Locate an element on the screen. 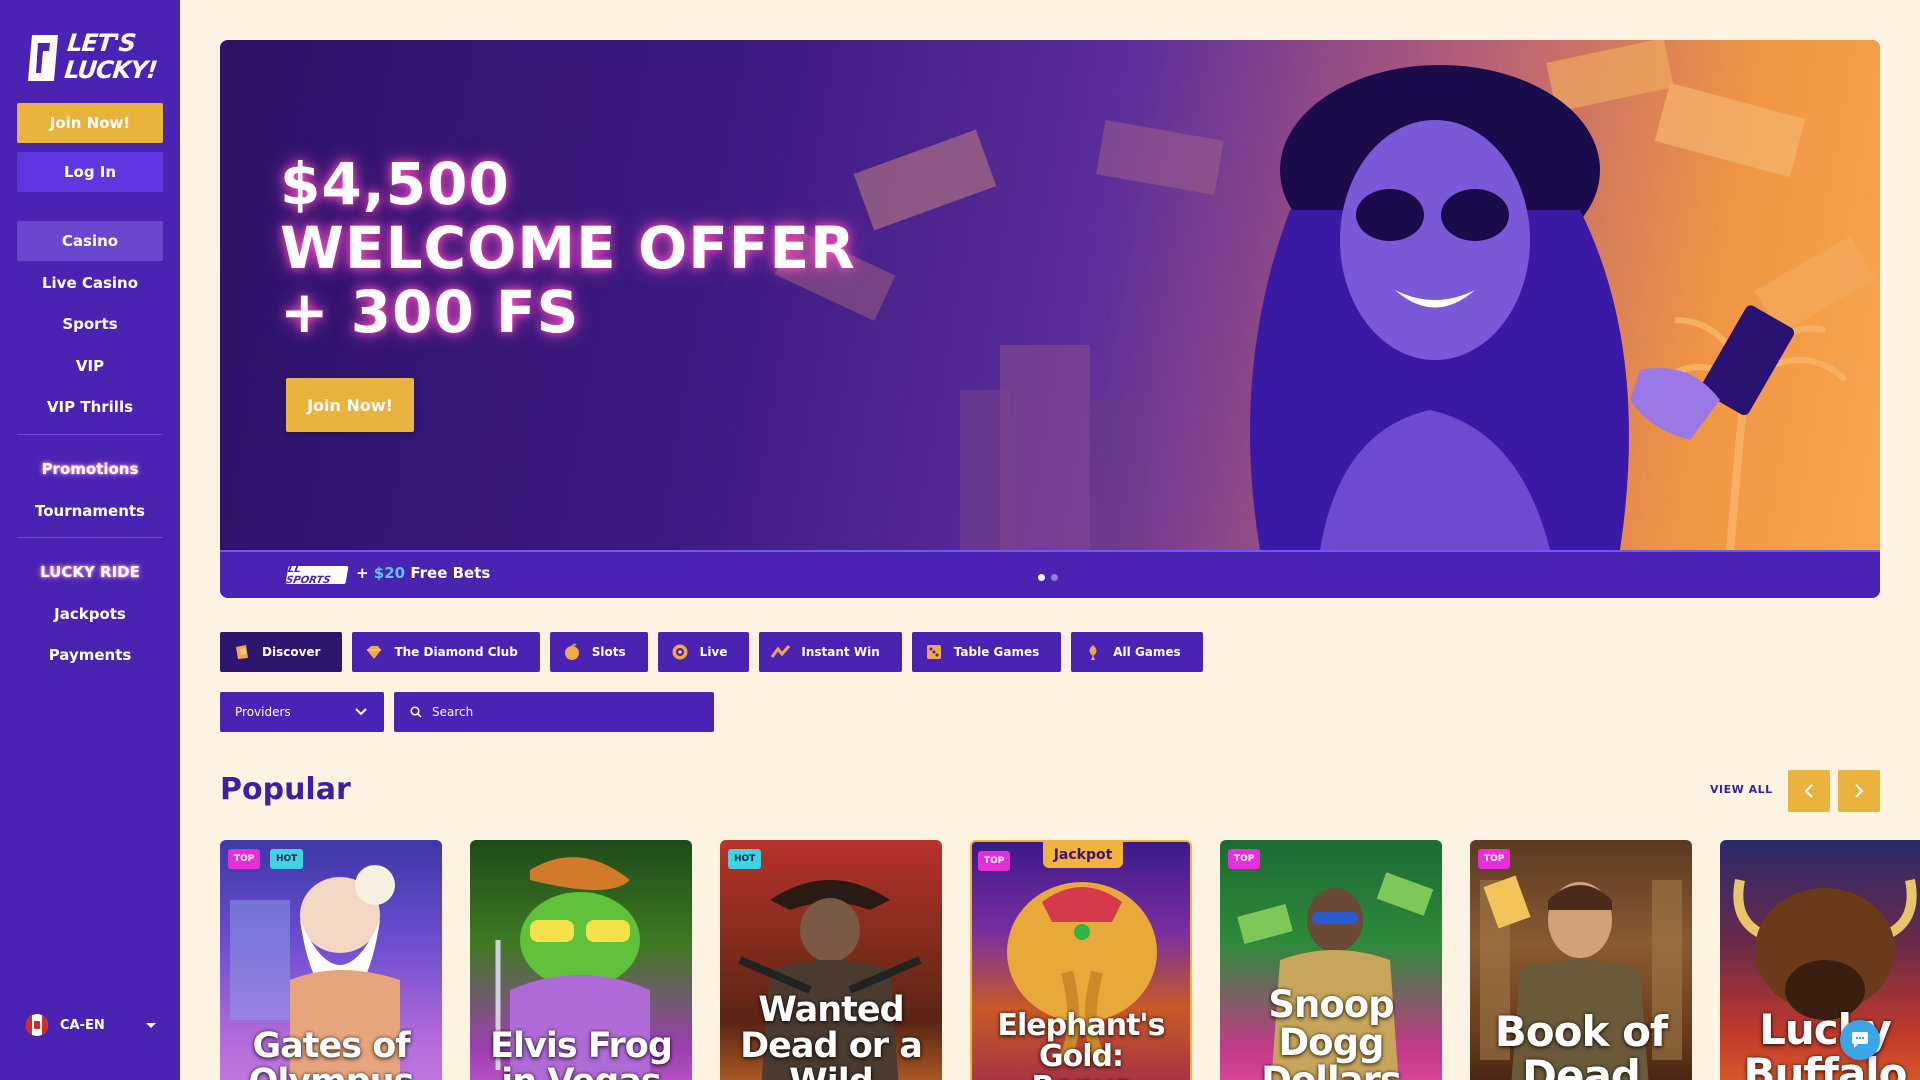 The height and width of the screenshot is (1080, 1920). free-bets-text: + $20 Free Bets is located at coordinates (423, 573).